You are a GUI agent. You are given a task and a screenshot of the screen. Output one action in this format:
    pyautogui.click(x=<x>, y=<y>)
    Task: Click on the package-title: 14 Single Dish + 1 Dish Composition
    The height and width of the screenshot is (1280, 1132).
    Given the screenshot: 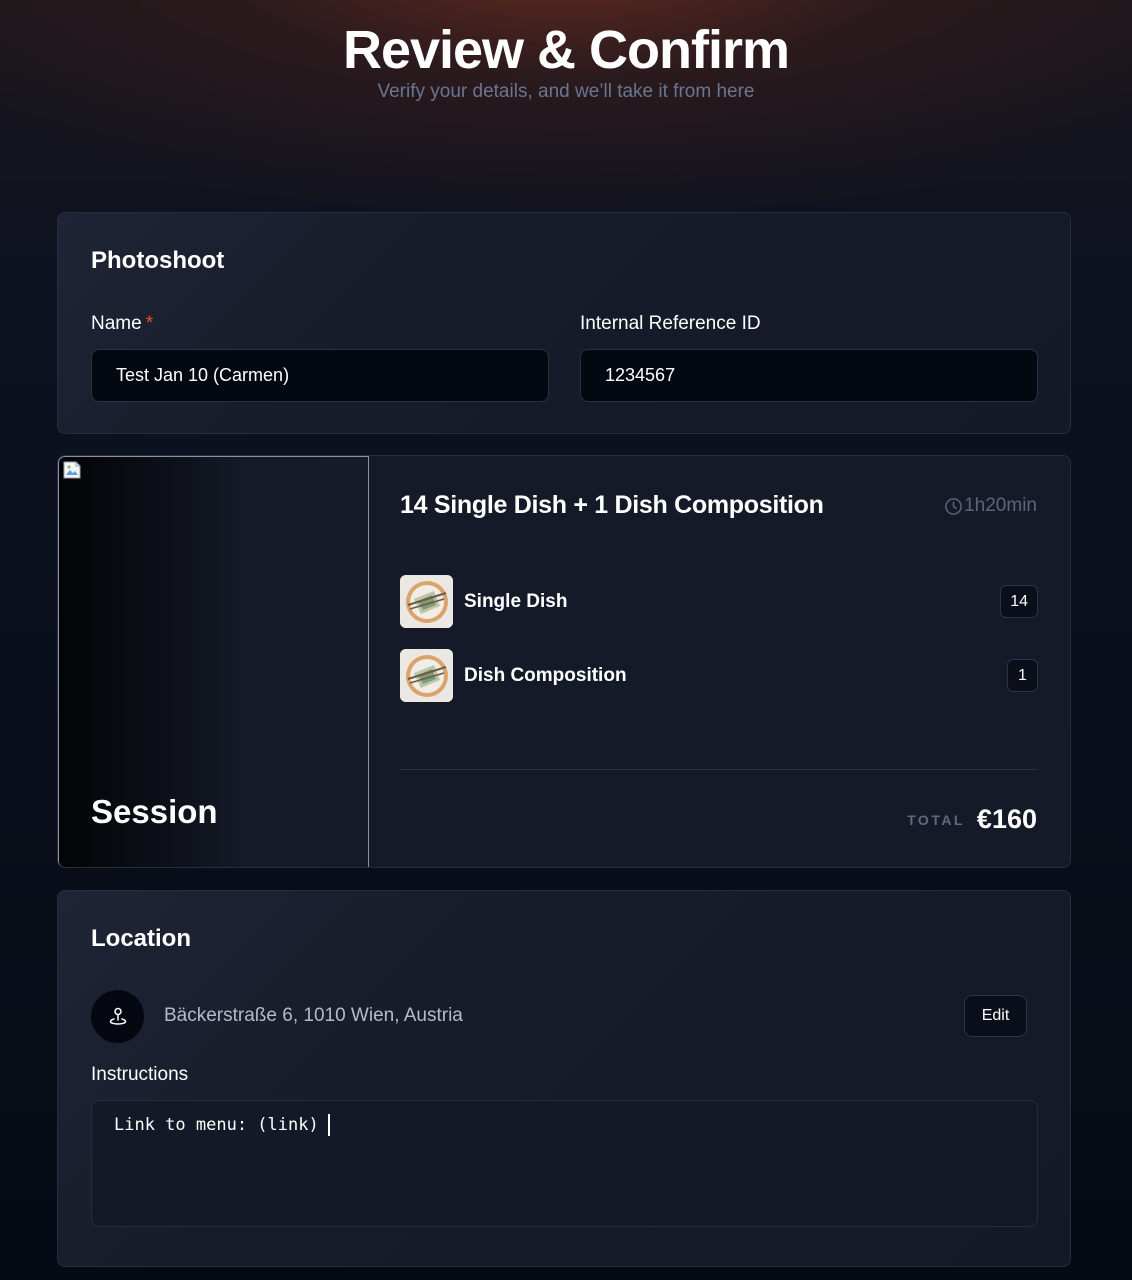 What is the action you would take?
    pyautogui.click(x=612, y=505)
    